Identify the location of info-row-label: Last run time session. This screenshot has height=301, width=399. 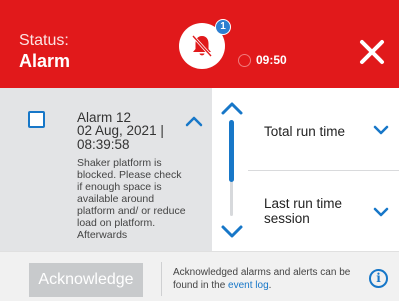
(303, 211).